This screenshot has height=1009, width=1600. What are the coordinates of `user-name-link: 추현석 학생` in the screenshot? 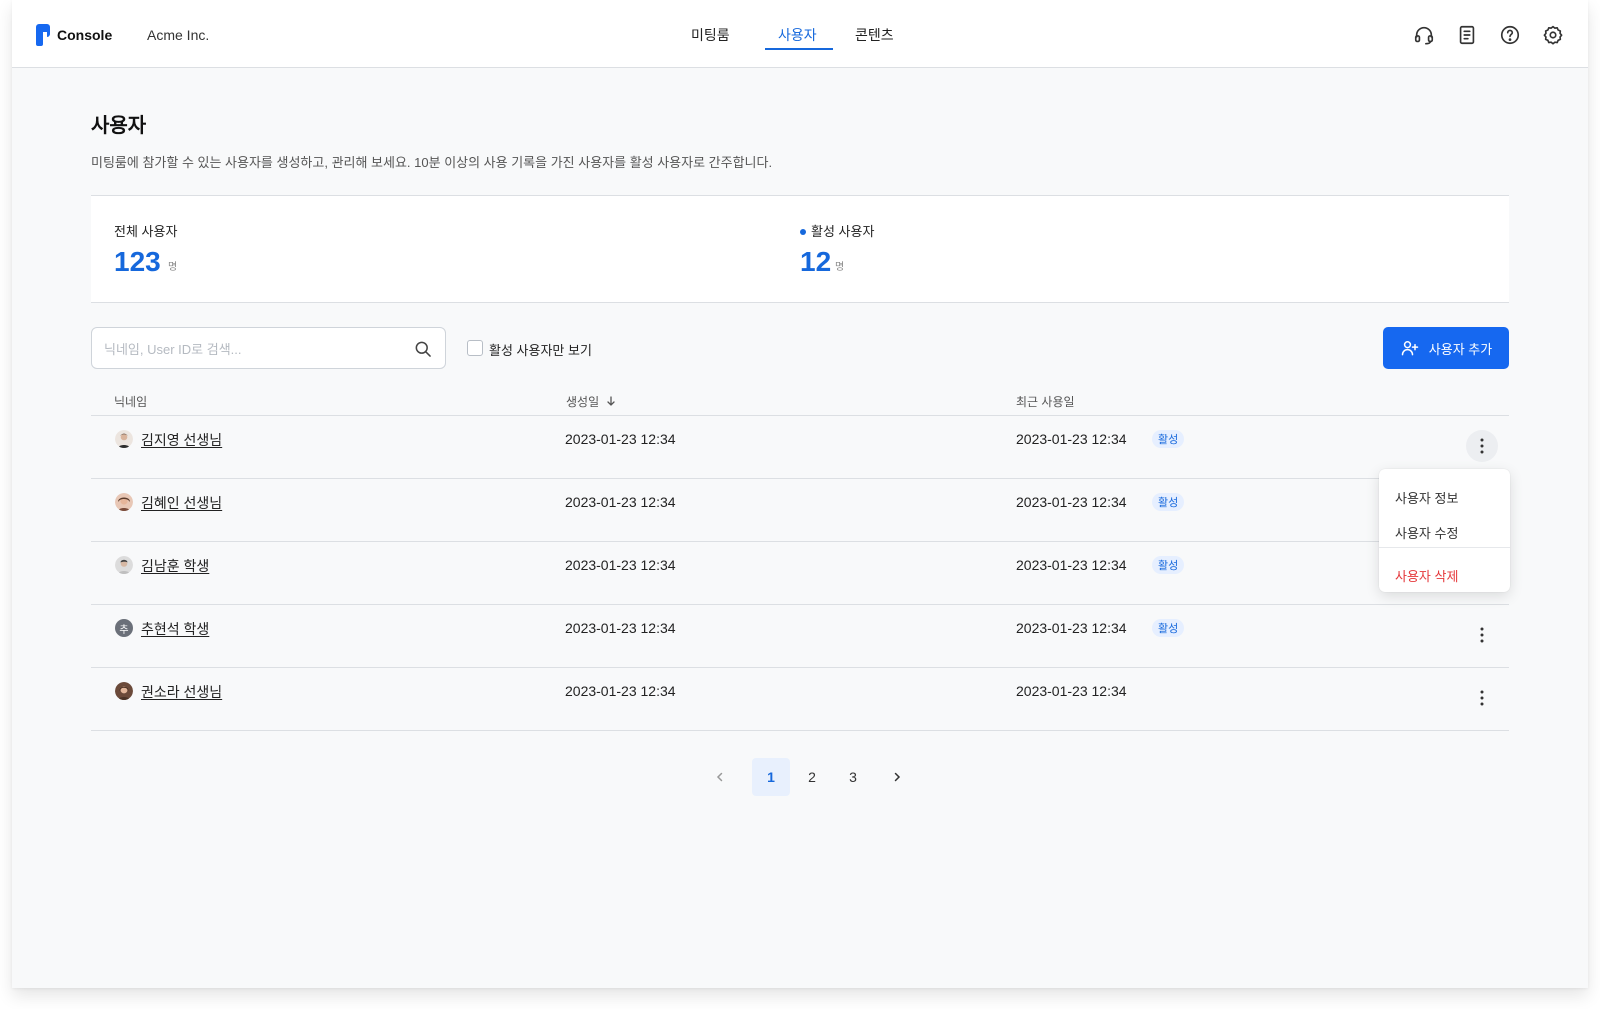 It's located at (175, 629).